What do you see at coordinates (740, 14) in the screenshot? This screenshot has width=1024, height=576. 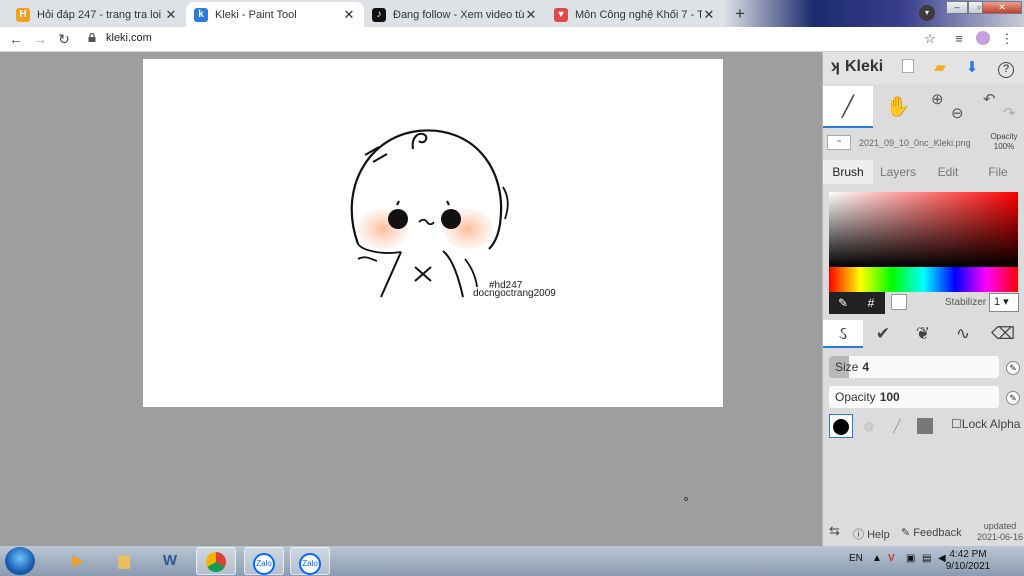 I see `new-tab-button: +` at bounding box center [740, 14].